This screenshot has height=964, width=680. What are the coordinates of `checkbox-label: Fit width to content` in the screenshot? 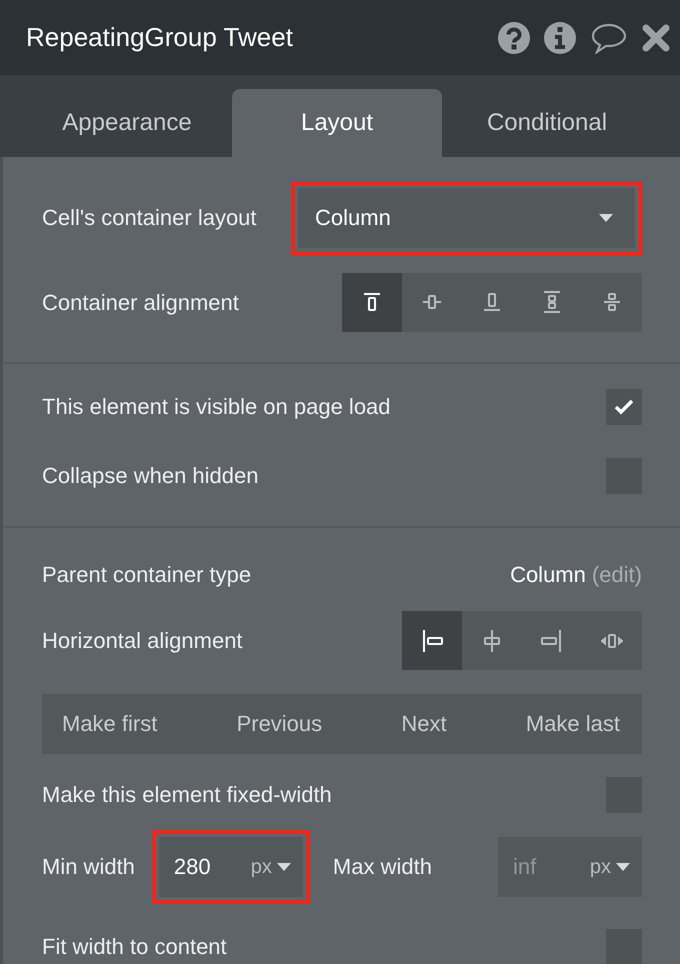 It's located at (134, 947).